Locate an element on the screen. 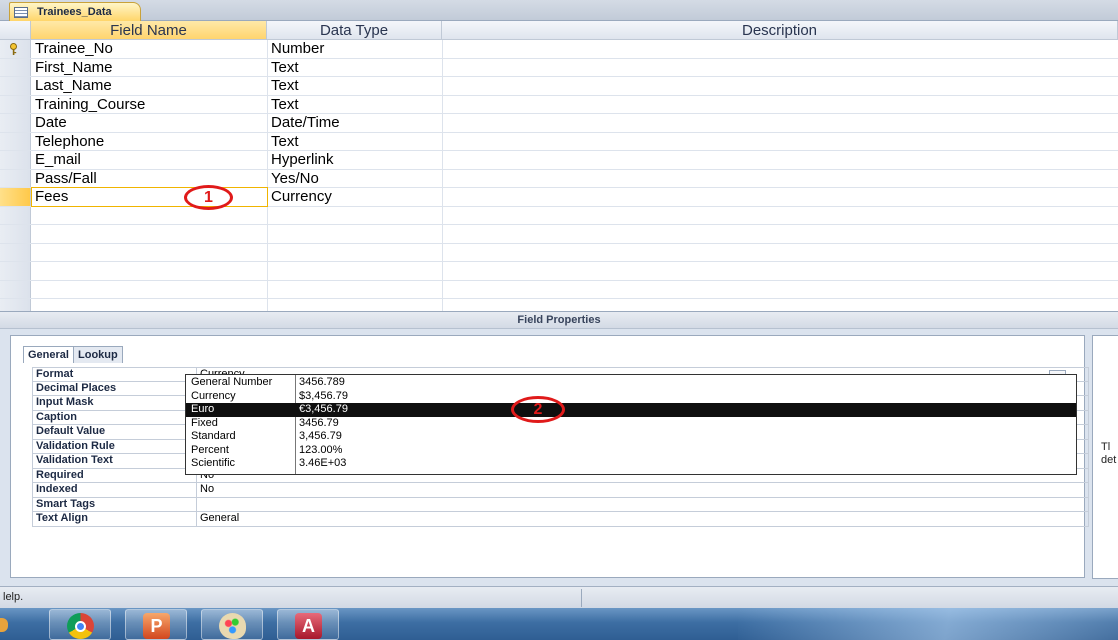  field-name-cell: Training_Course is located at coordinates (149, 105).